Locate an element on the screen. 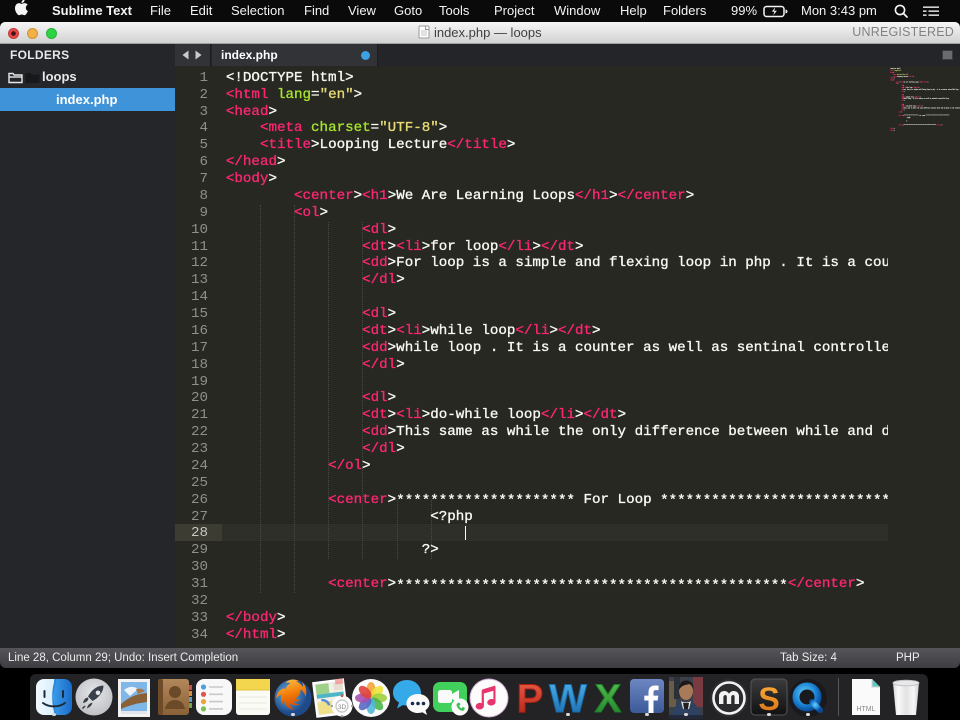  svg-text: 3D is located at coordinates (342, 707).